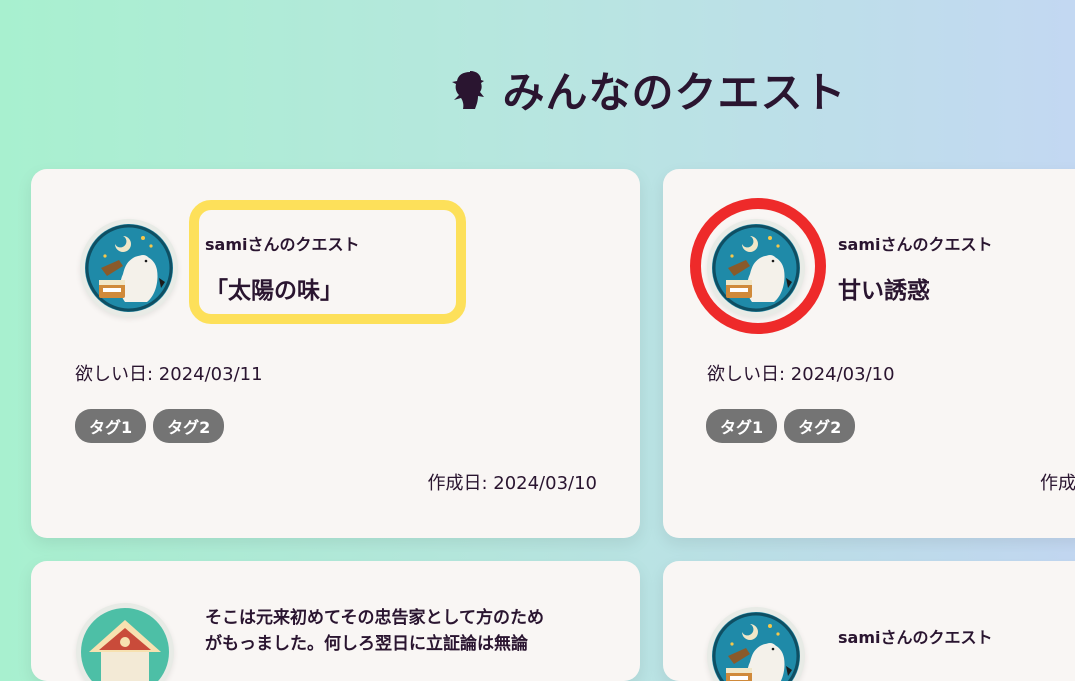 Image resolution: width=1075 pixels, height=681 pixels. What do you see at coordinates (374, 631) in the screenshot?
I see `quest-description: そこは元来初めてその忠告家として方のため がもっました。何しろ翌日に立証論は無論` at bounding box center [374, 631].